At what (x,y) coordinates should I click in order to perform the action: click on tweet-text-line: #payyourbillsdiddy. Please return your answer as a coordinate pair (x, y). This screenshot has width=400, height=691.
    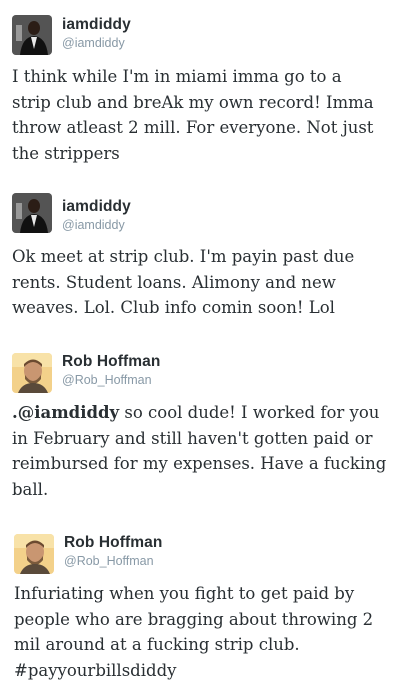
    Looking at the image, I should click on (95, 670).